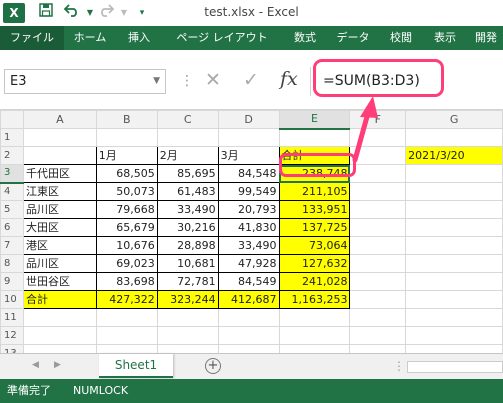 The width and height of the screenshot is (503, 403). I want to click on tab-data: データ, so click(353, 38).